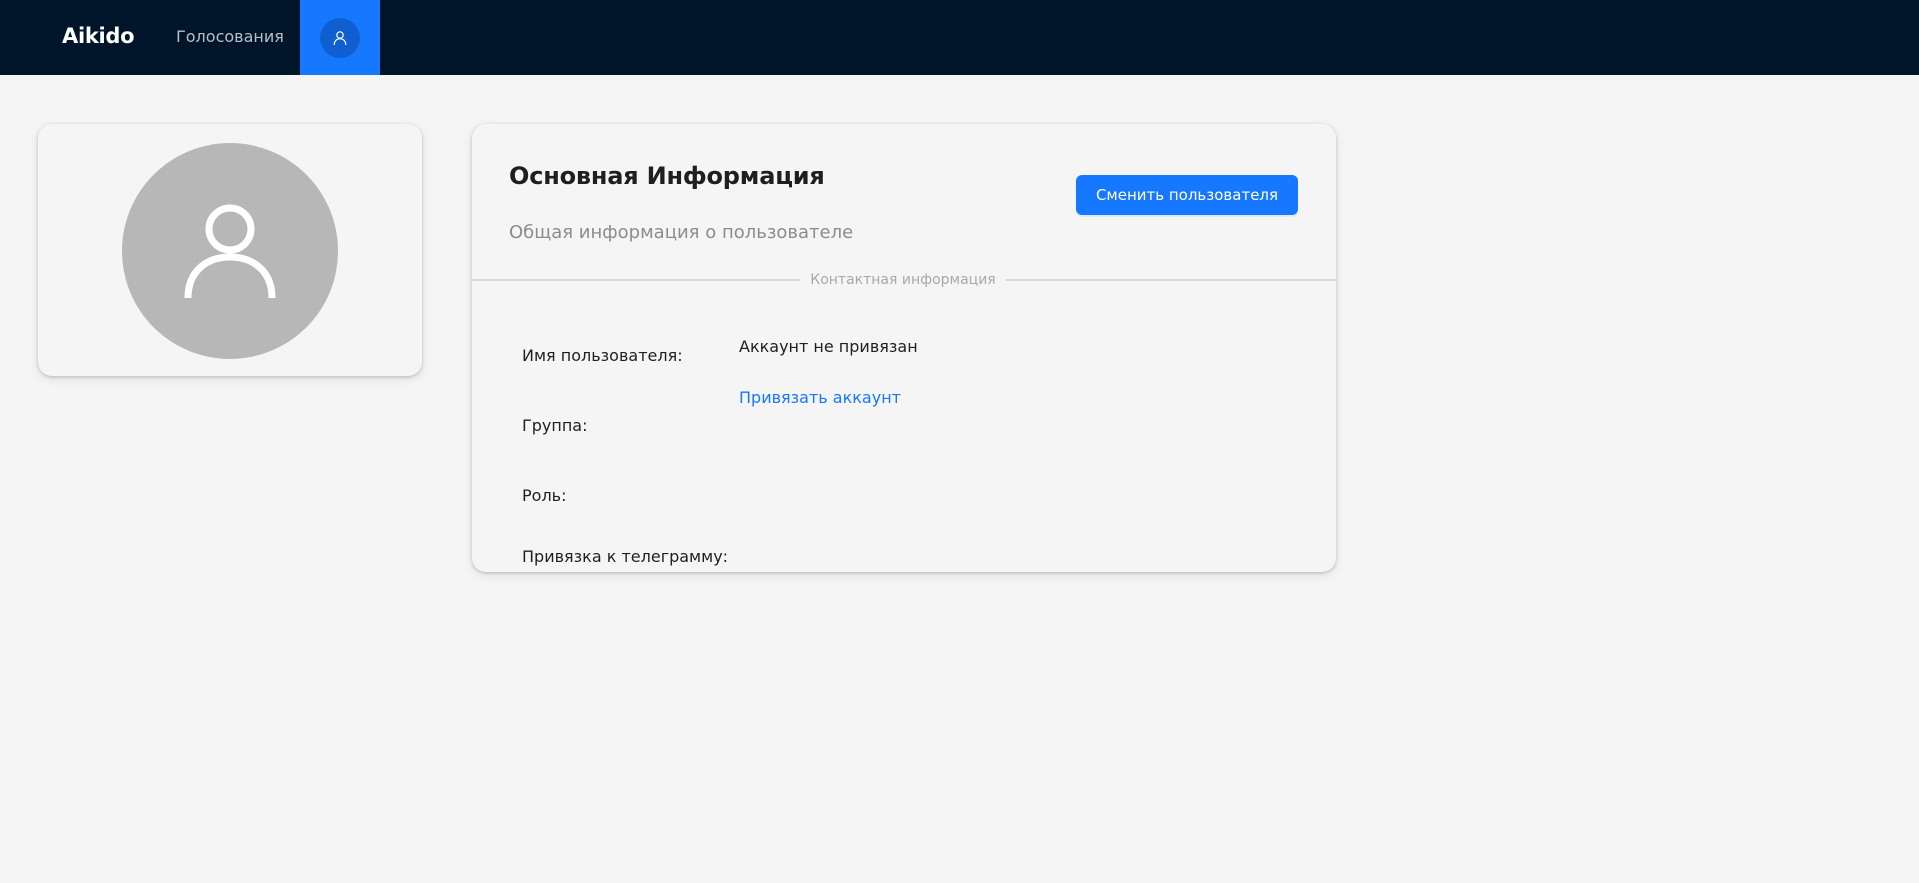 This screenshot has width=1919, height=883. What do you see at coordinates (820, 397) in the screenshot?
I see `bind-account-link: Привязать аккаунт` at bounding box center [820, 397].